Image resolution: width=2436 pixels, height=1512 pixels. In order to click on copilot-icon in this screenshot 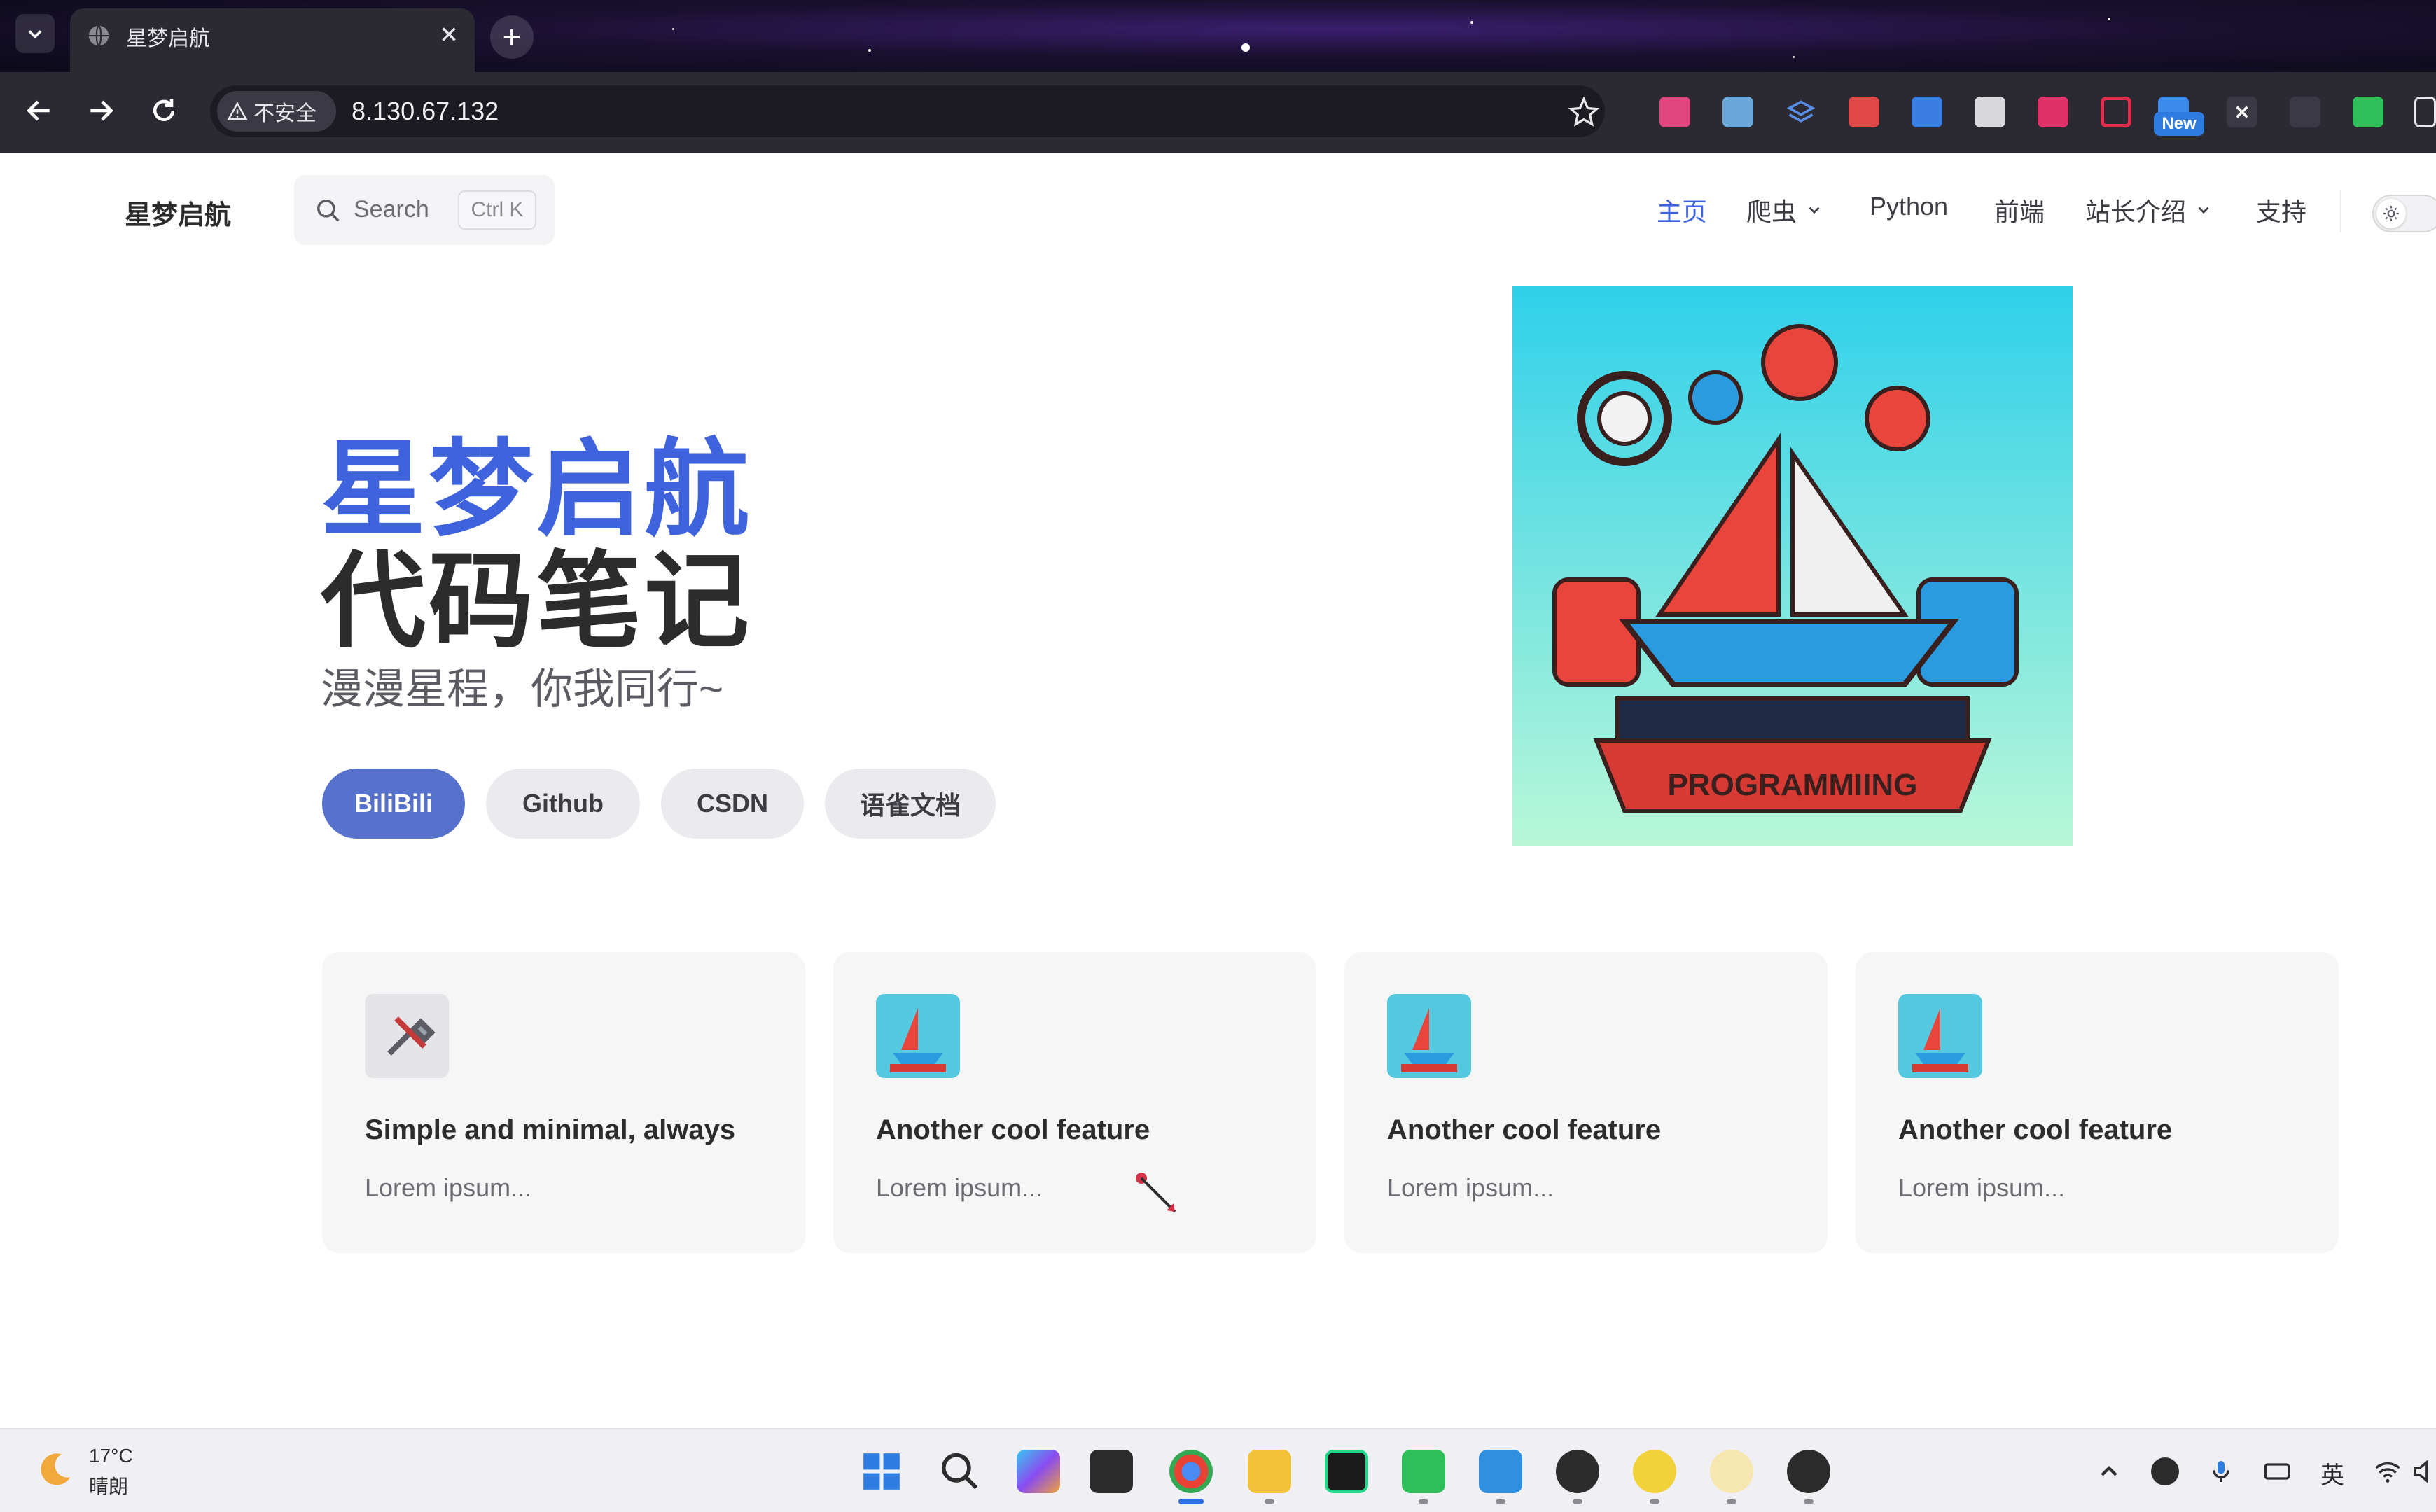, I will do `click(1038, 1471)`.